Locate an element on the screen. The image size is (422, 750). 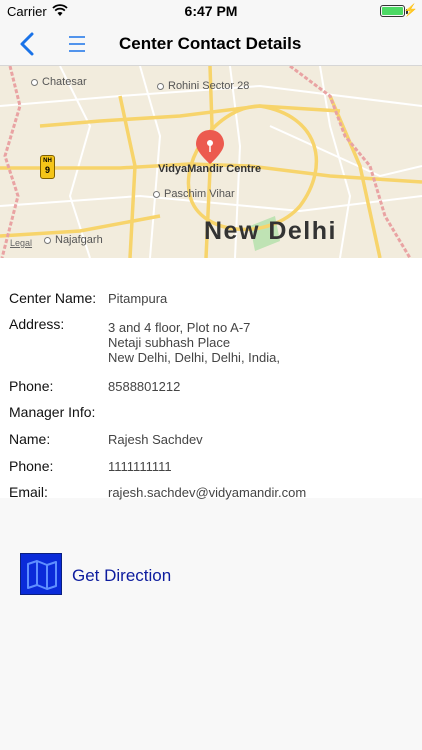
get-direction-label: Get Direction is located at coordinates (121, 576).